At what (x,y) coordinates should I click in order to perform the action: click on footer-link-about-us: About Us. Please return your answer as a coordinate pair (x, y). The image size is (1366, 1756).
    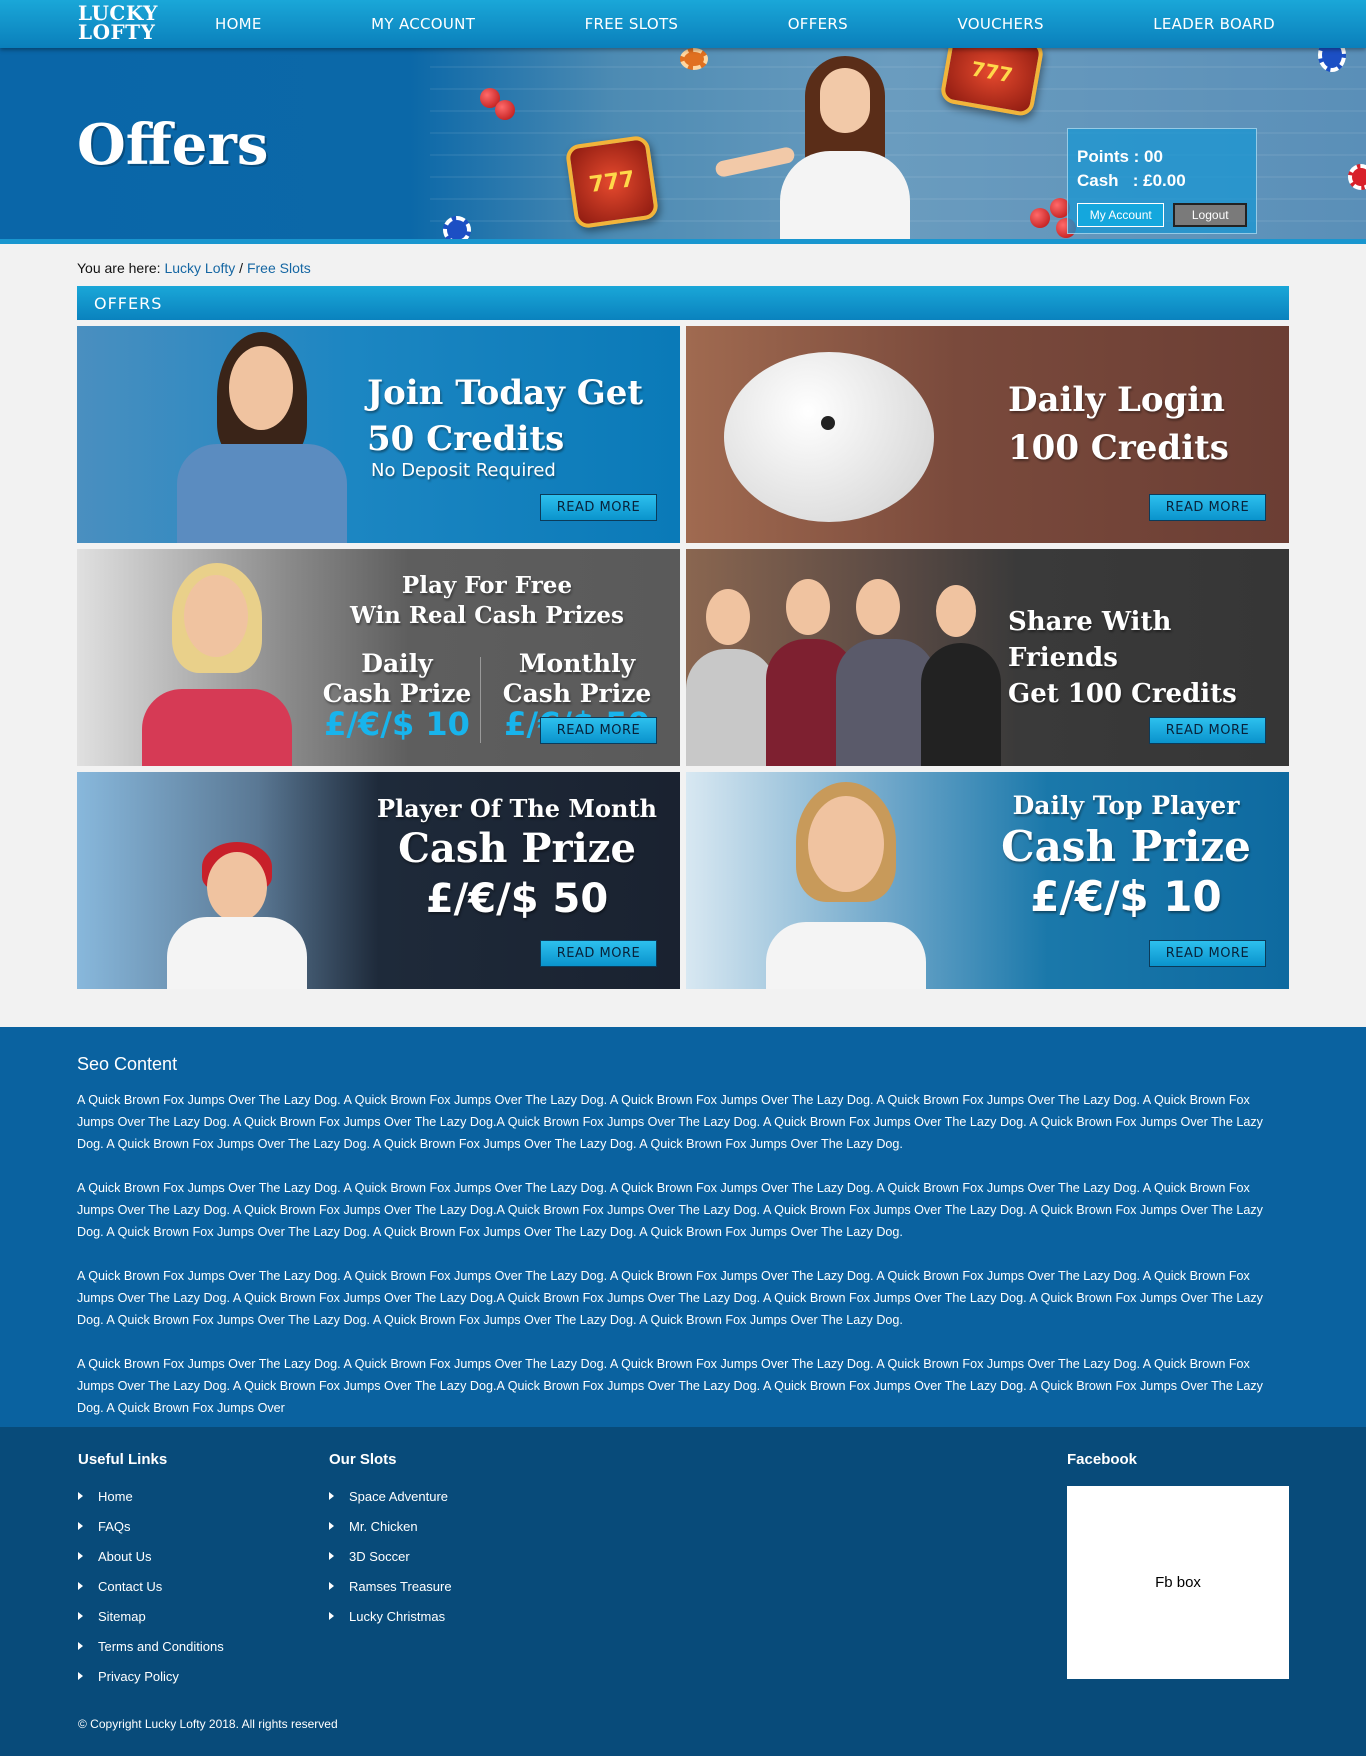
    Looking at the image, I should click on (151, 1556).